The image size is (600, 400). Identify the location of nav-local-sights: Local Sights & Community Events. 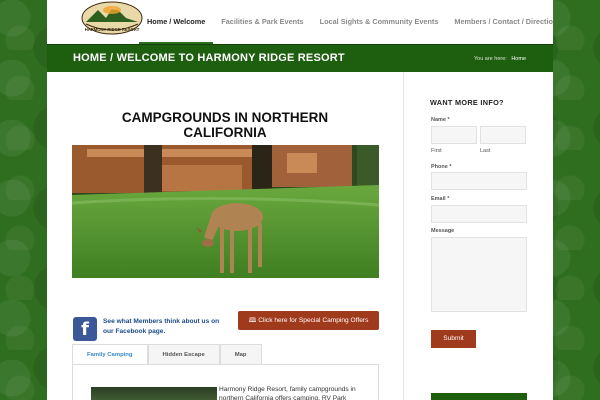
(379, 22).